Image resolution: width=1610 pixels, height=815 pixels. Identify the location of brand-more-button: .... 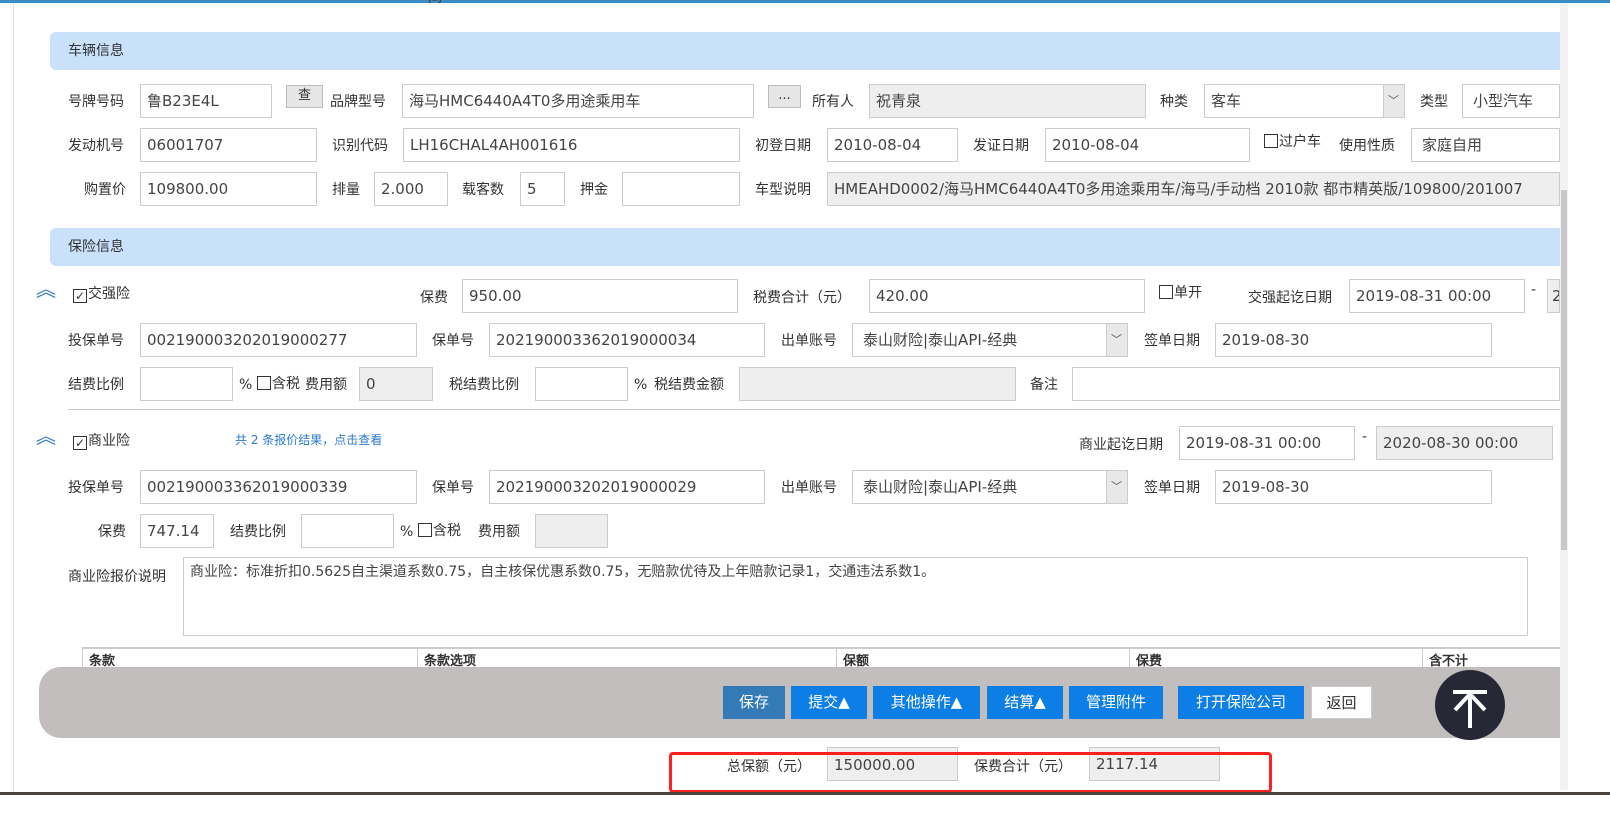
(784, 96).